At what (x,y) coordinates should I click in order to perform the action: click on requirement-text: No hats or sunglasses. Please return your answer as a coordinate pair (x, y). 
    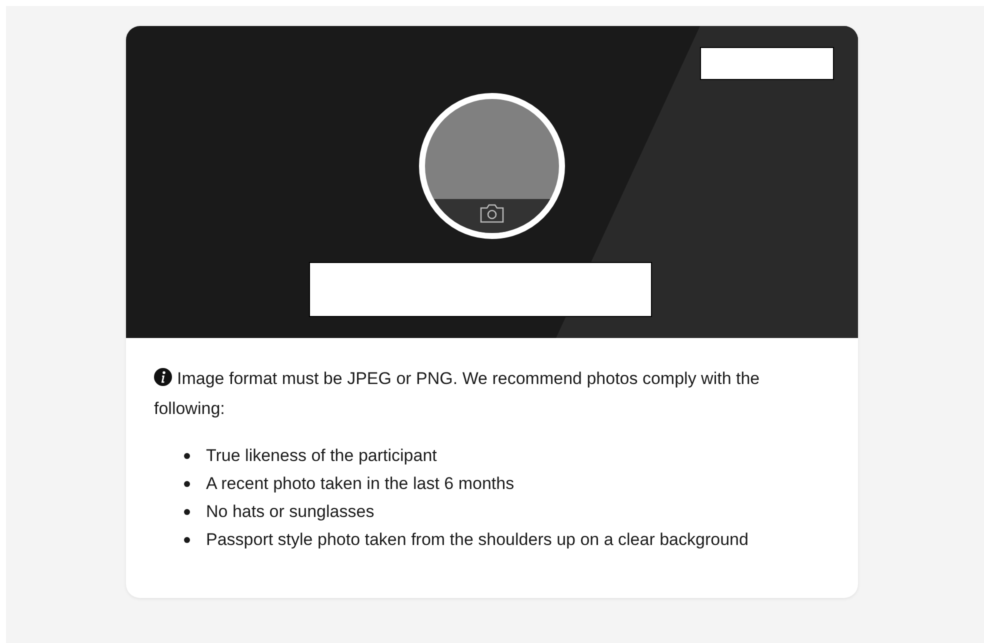
    Looking at the image, I should click on (290, 512).